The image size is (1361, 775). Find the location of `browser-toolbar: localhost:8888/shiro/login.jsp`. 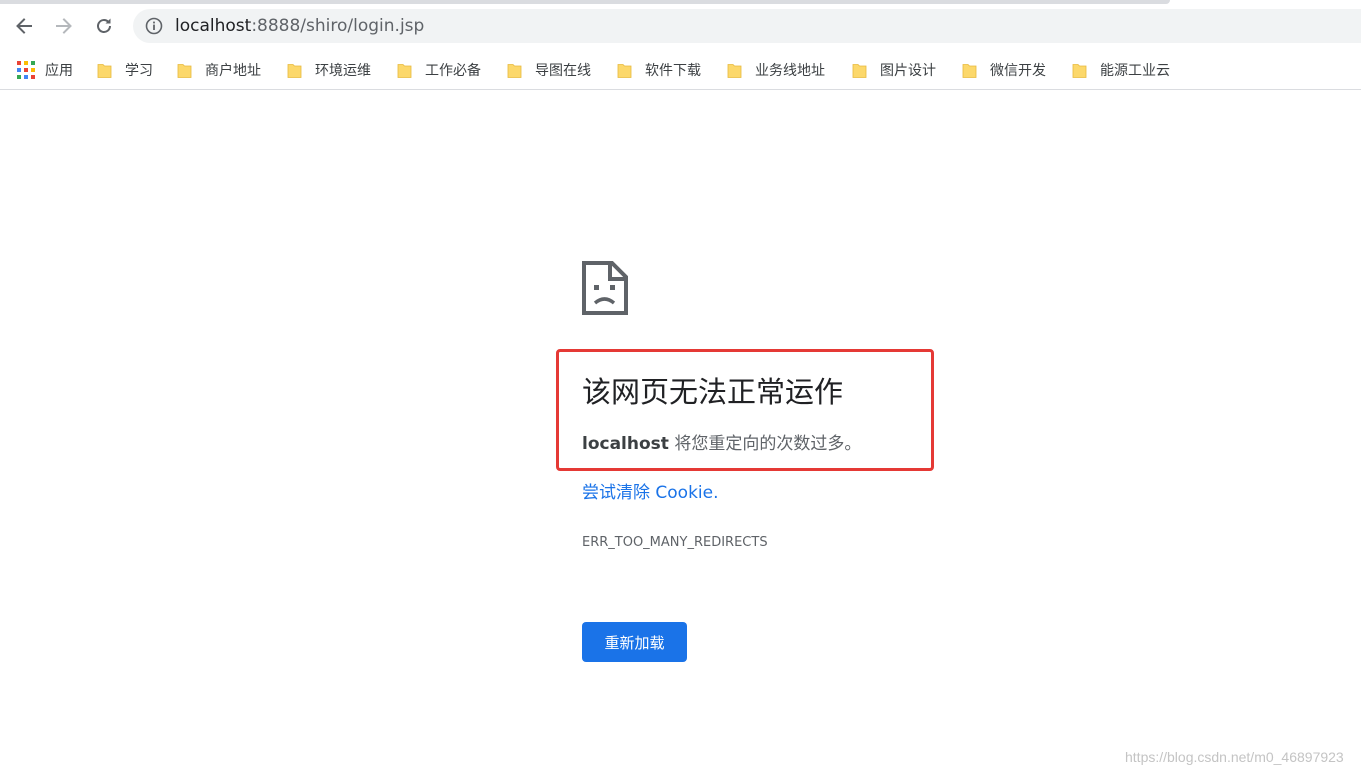

browser-toolbar: localhost:8888/shiro/login.jsp is located at coordinates (680, 26).